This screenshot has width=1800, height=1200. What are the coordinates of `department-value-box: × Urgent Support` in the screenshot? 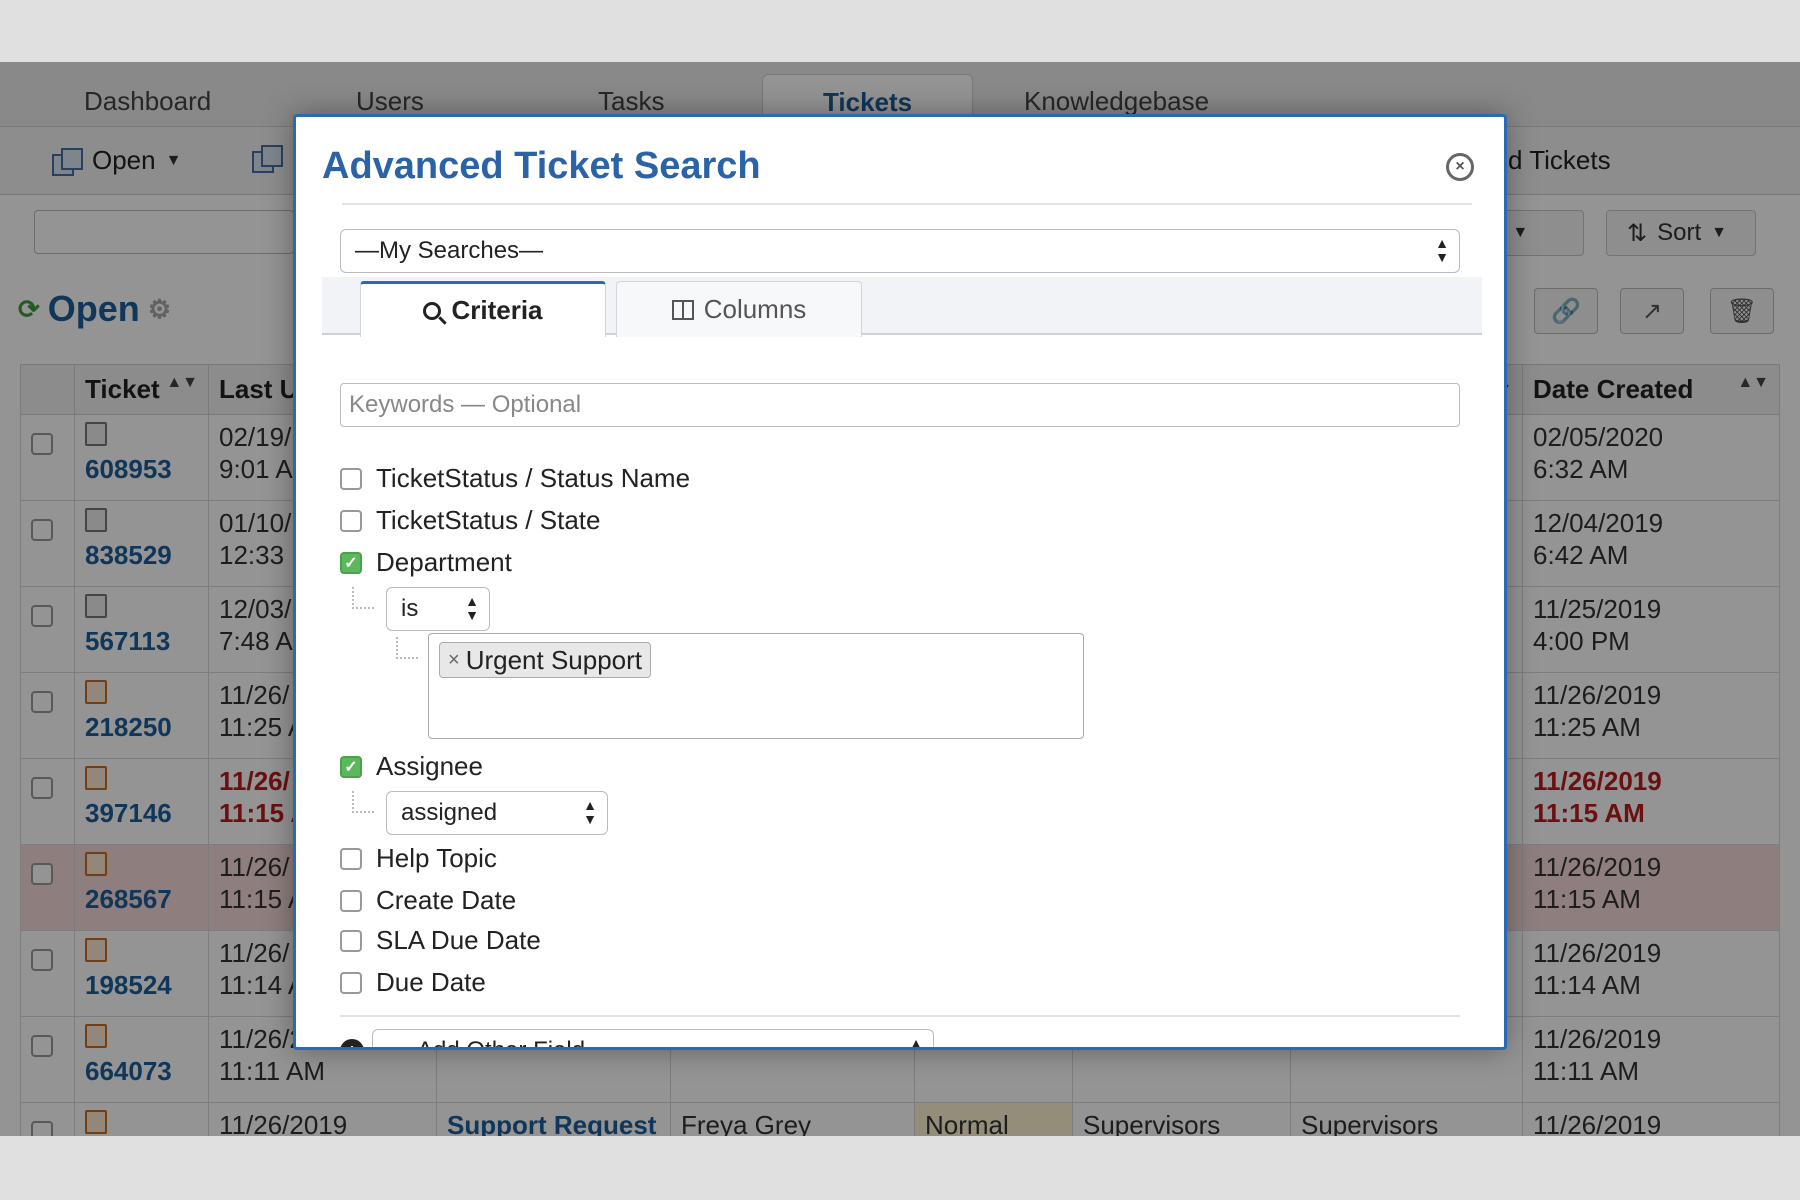 It's located at (756, 686).